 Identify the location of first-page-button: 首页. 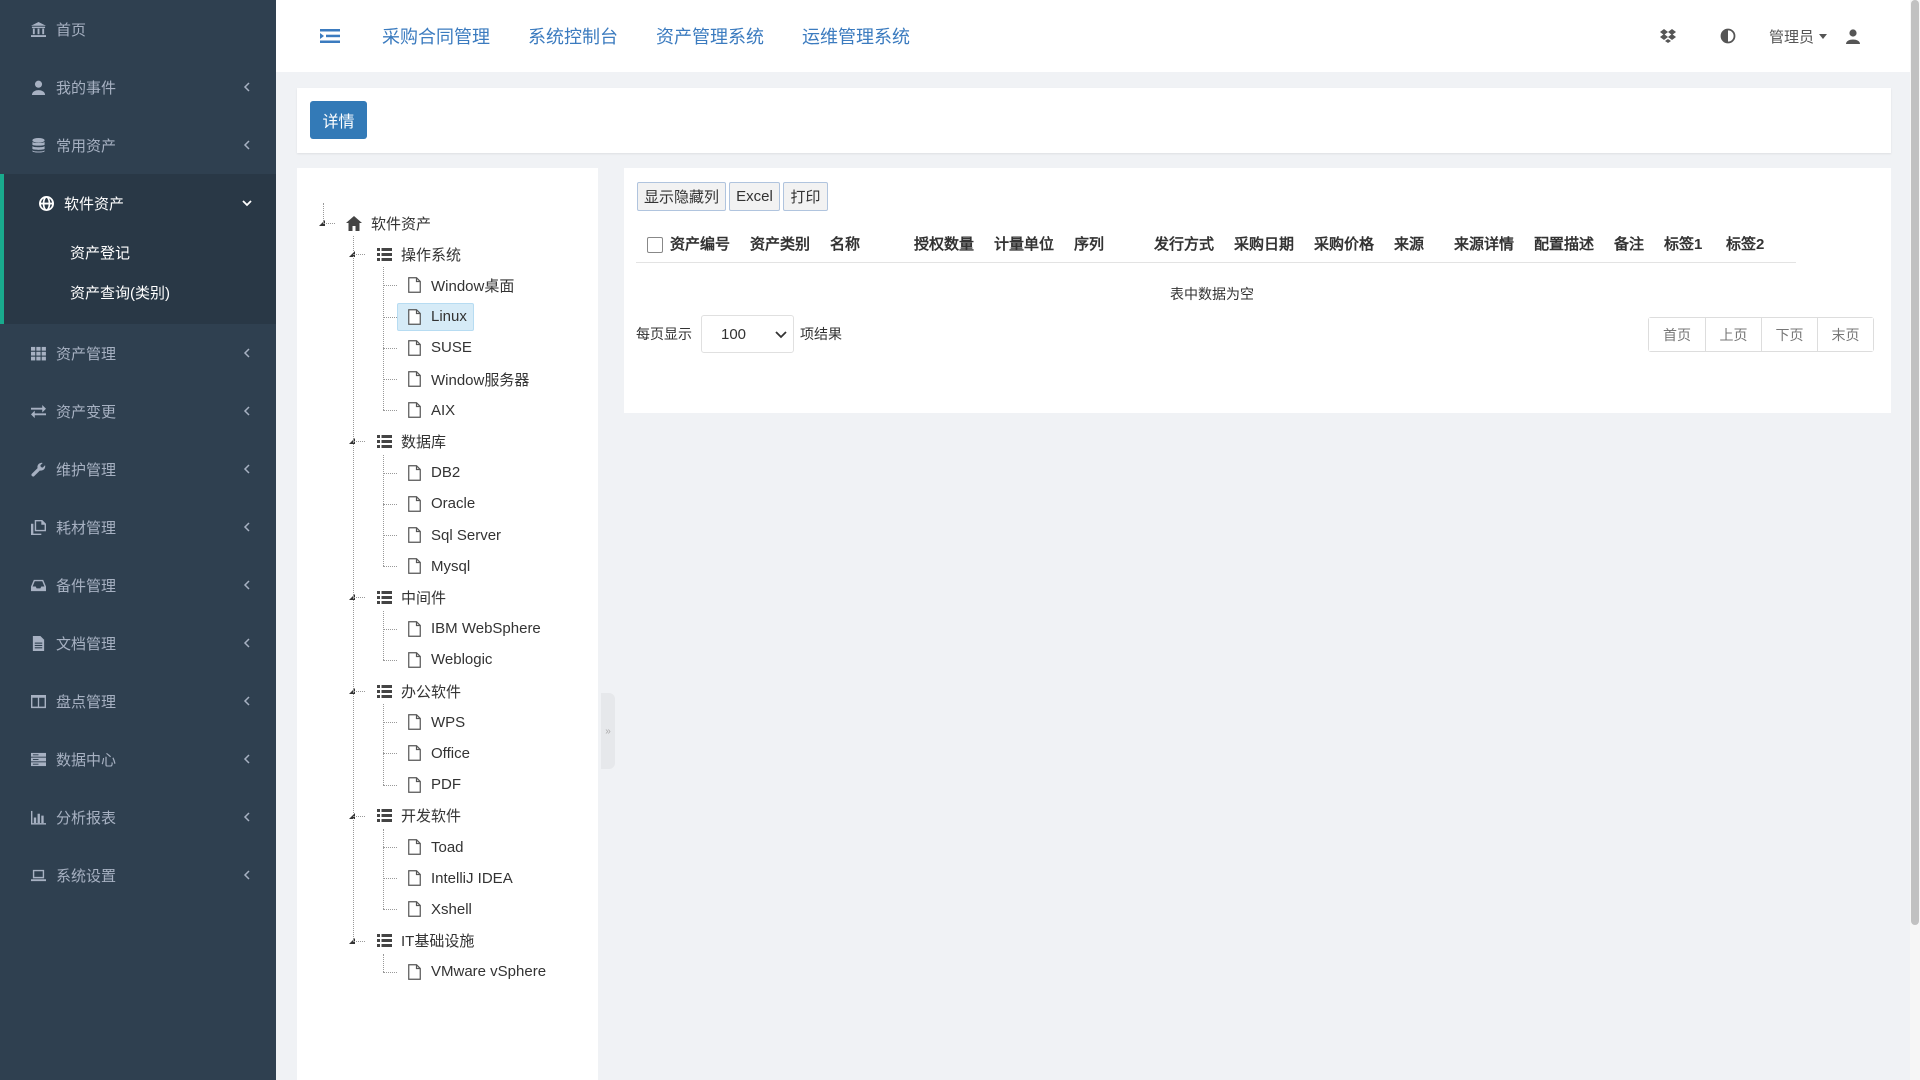
(1677, 334).